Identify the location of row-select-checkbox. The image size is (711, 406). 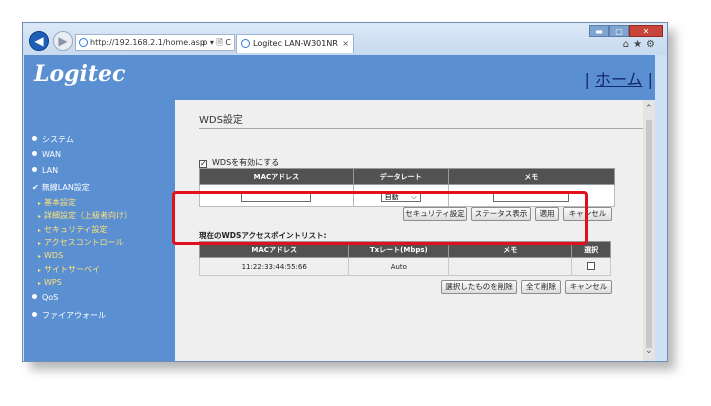
(591, 266).